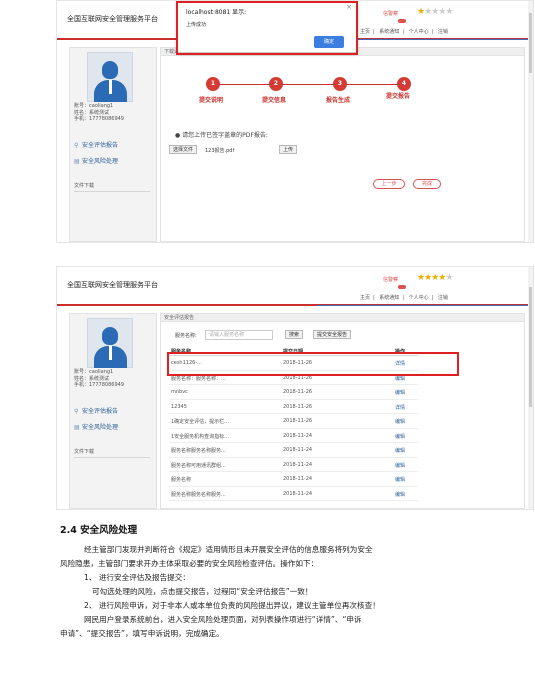  What do you see at coordinates (220, 151) in the screenshot?
I see `selected-filename: 123报告.pdf` at bounding box center [220, 151].